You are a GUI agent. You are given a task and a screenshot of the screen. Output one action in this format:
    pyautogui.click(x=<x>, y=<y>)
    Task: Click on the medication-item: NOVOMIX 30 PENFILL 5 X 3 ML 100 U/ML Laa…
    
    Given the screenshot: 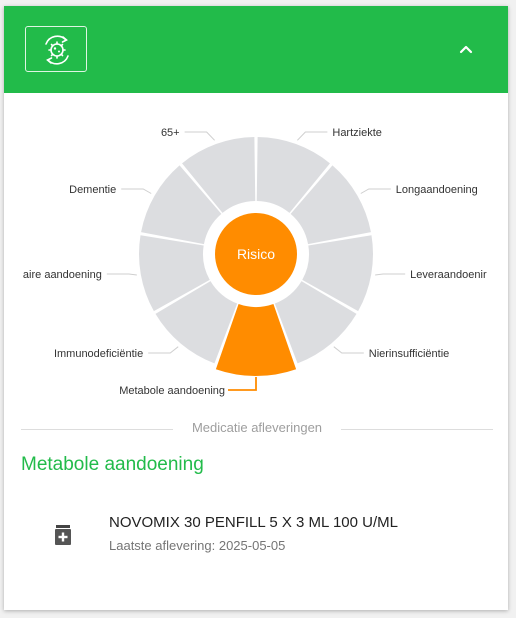 What is the action you would take?
    pyautogui.click(x=274, y=539)
    